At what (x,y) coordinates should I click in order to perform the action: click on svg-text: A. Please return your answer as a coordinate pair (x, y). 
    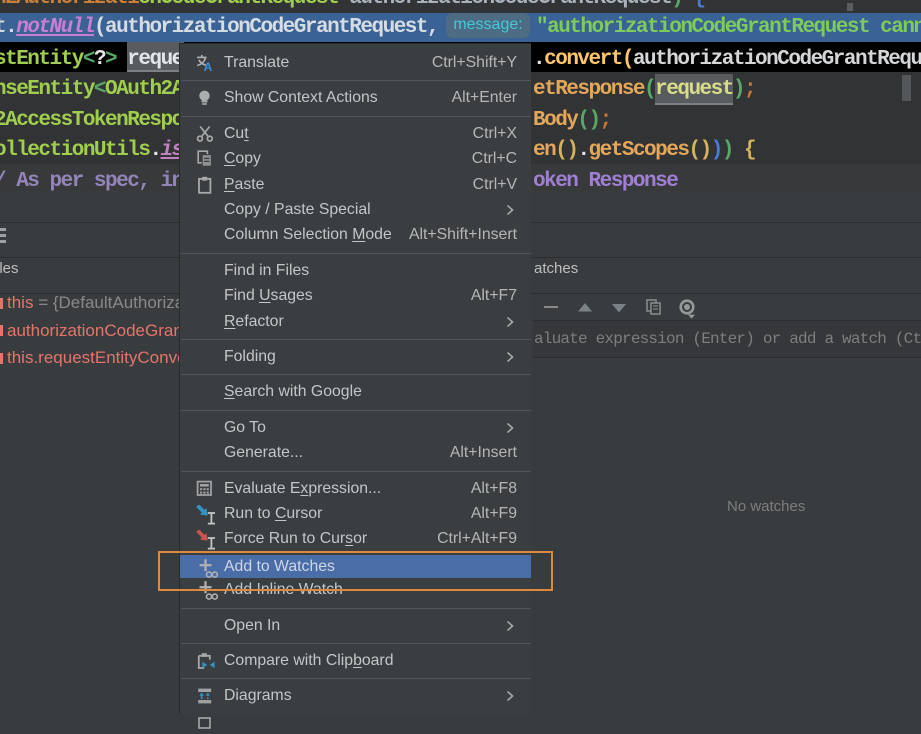
    Looking at the image, I should click on (208, 66).